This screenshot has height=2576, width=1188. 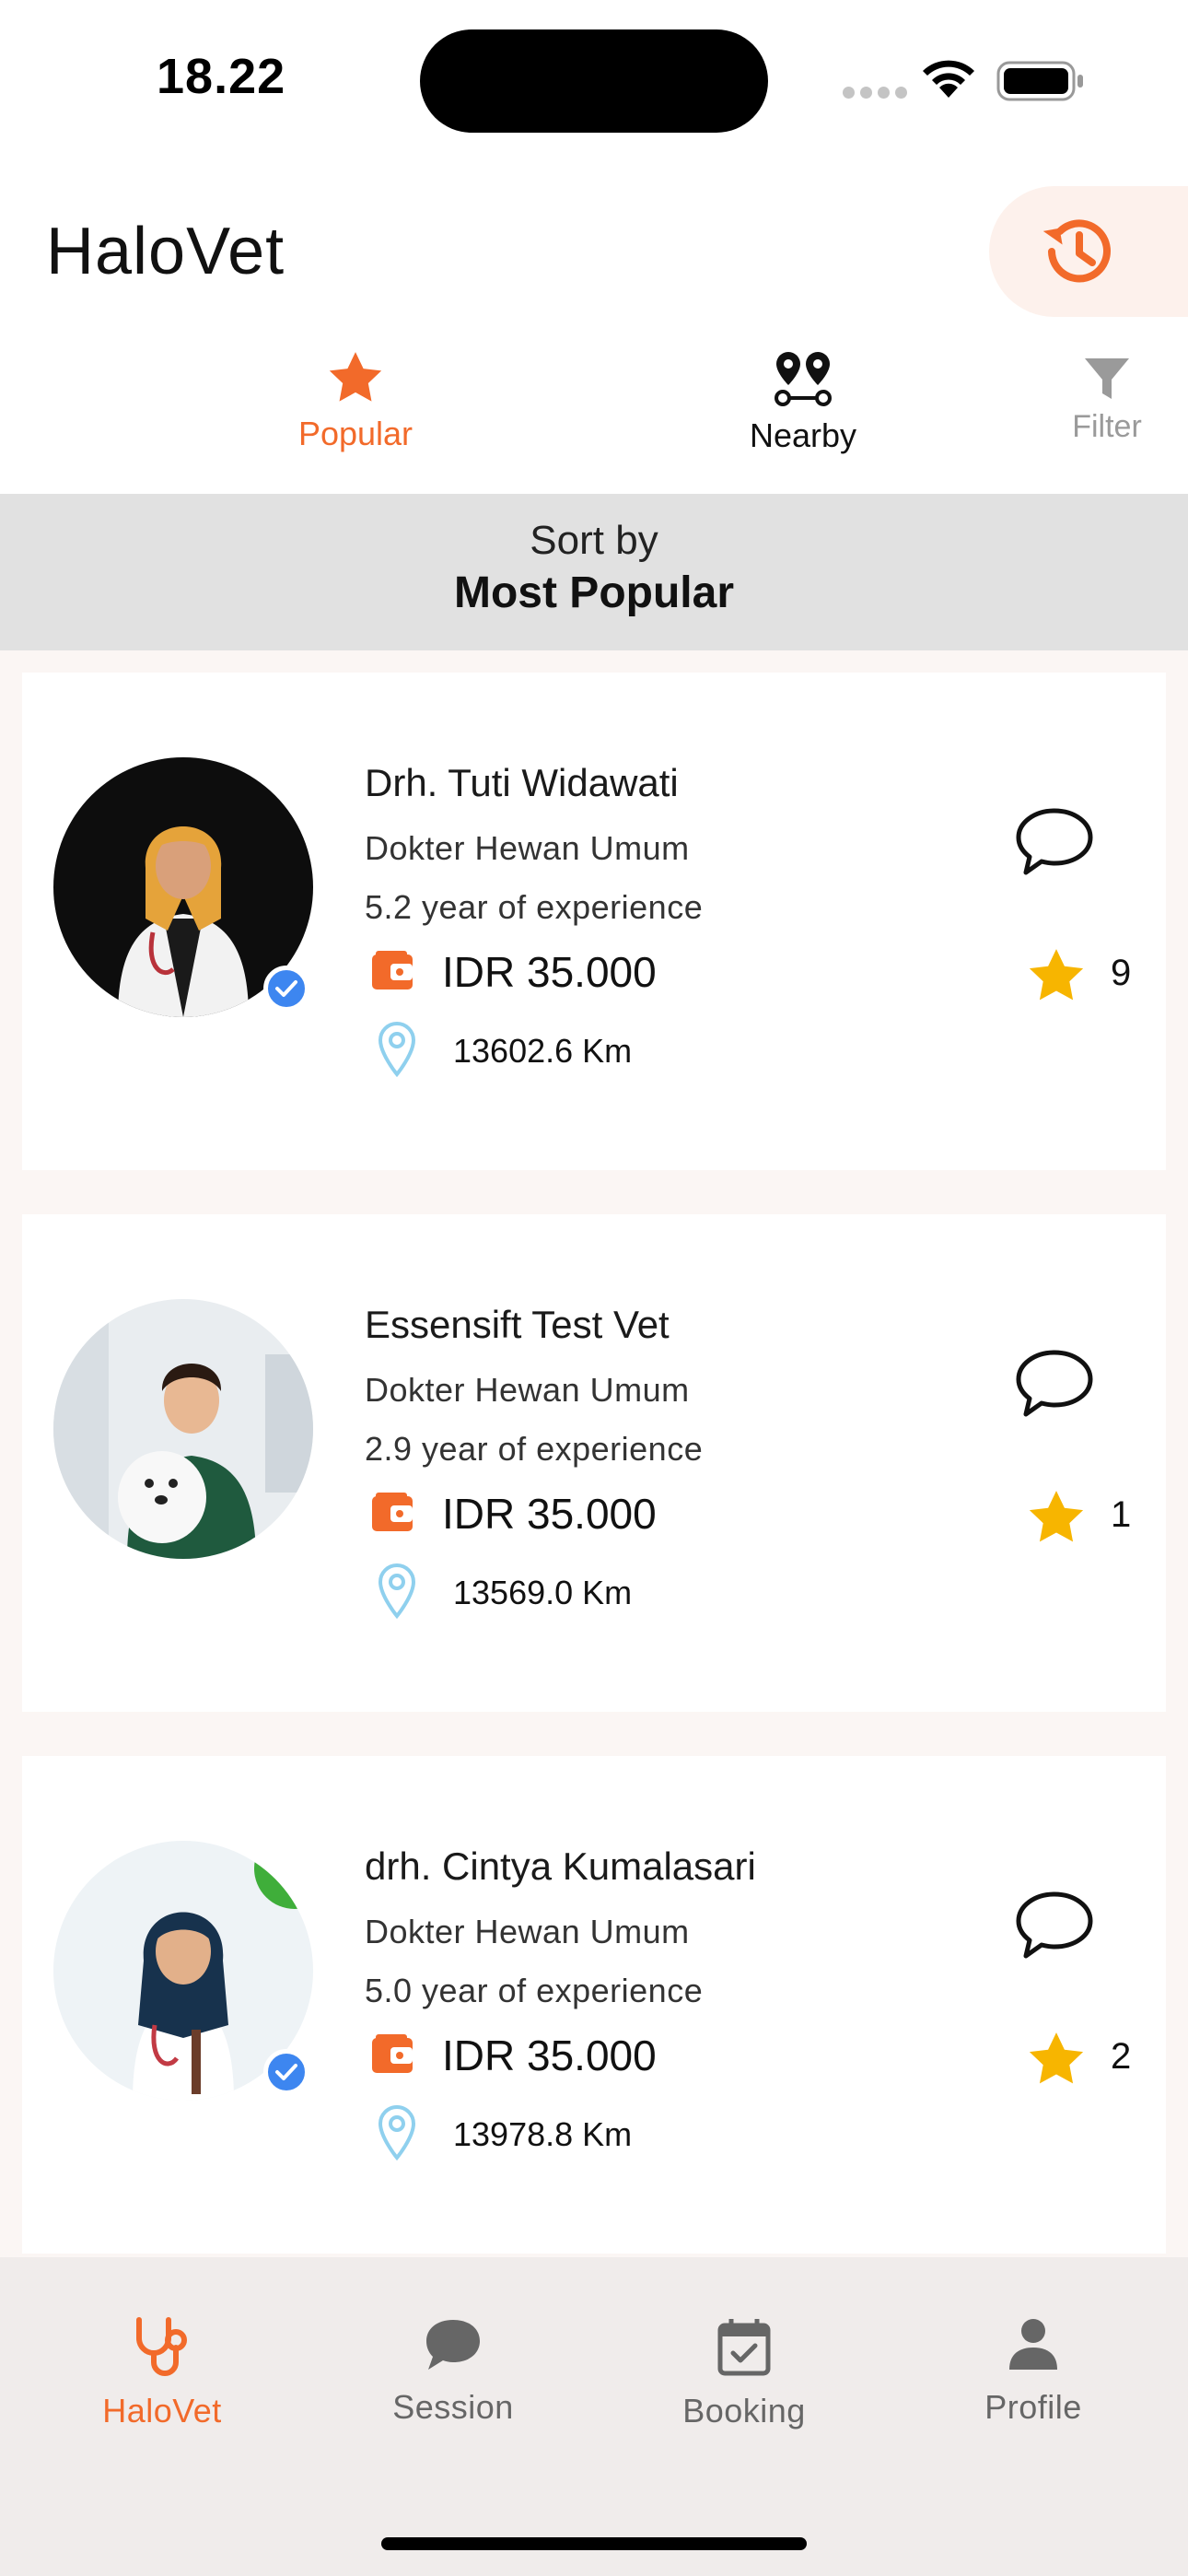 I want to click on history-icon, so click(x=1076, y=251).